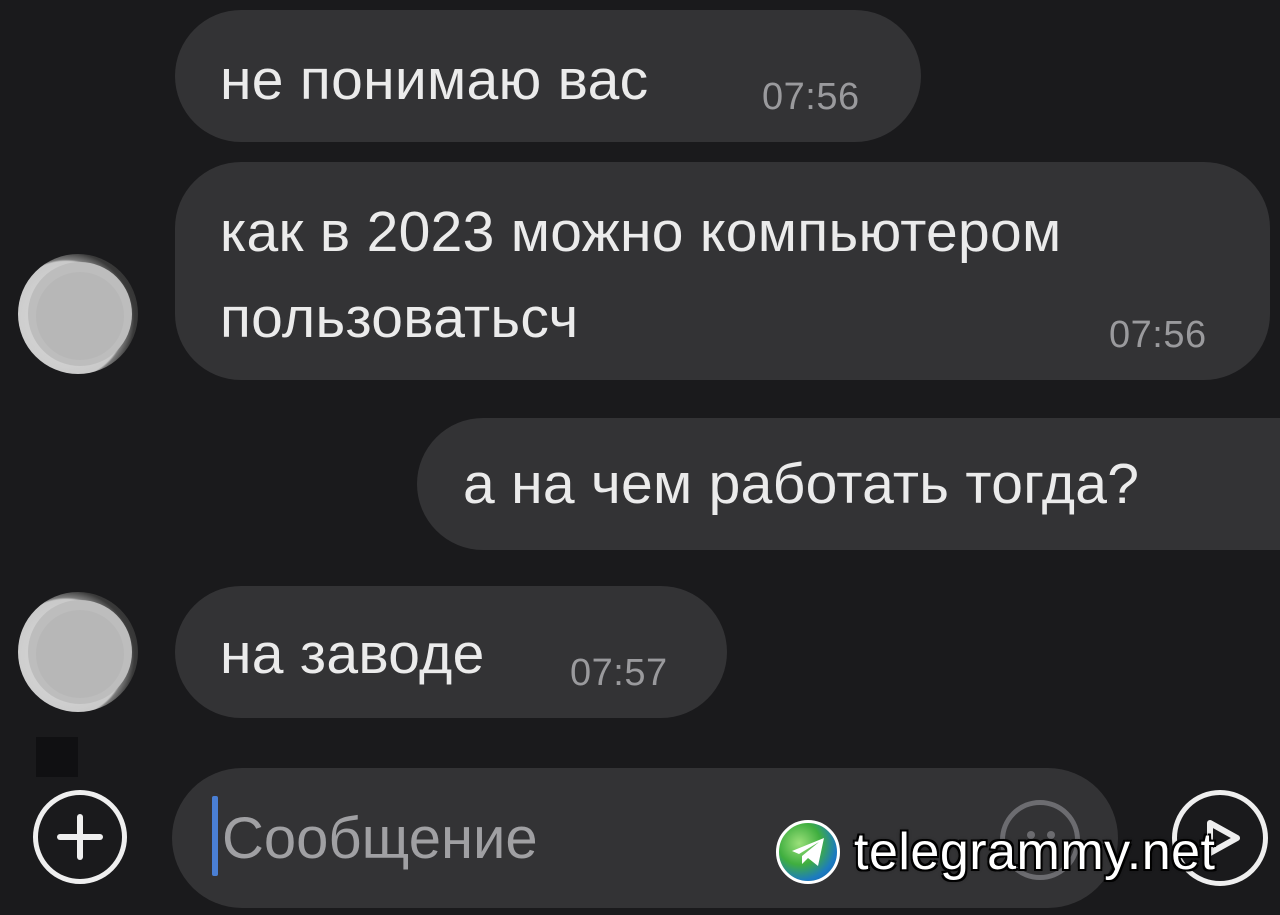  What do you see at coordinates (641, 232) in the screenshot?
I see `message-text-line: как в 2023 можно компьютером` at bounding box center [641, 232].